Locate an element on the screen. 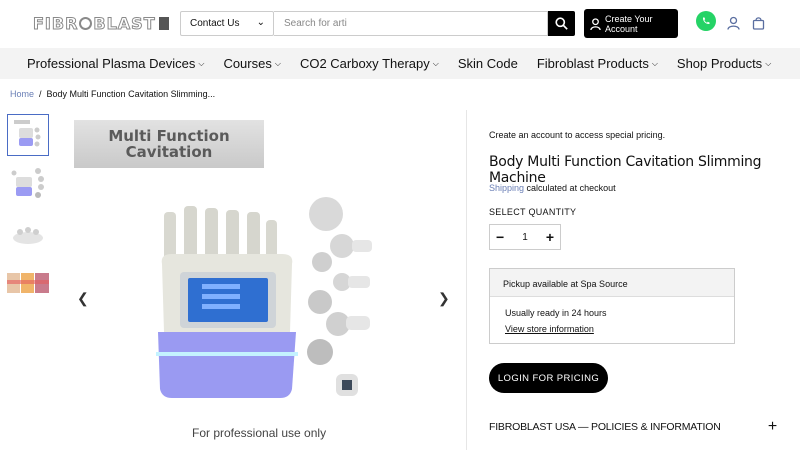 Image resolution: width=800 pixels, height=450 pixels. logo-box-icon is located at coordinates (163, 23).